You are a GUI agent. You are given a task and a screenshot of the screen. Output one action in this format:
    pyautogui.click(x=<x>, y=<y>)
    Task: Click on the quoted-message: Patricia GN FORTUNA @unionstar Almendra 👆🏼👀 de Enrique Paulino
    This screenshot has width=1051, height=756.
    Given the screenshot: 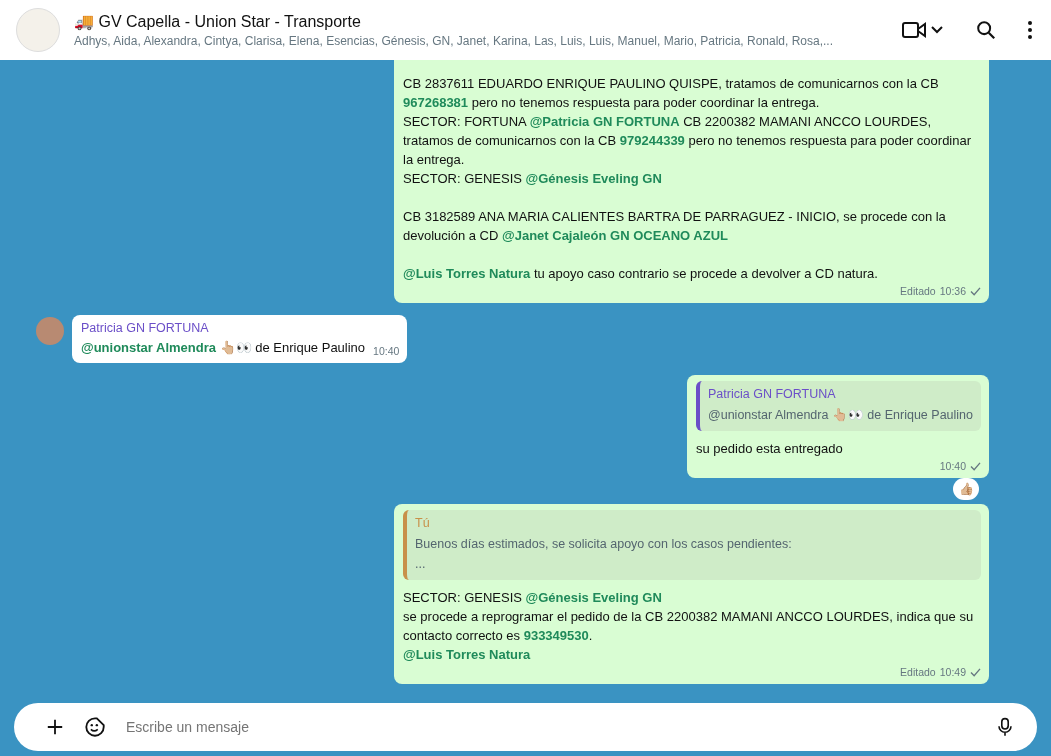 What is the action you would take?
    pyautogui.click(x=838, y=406)
    